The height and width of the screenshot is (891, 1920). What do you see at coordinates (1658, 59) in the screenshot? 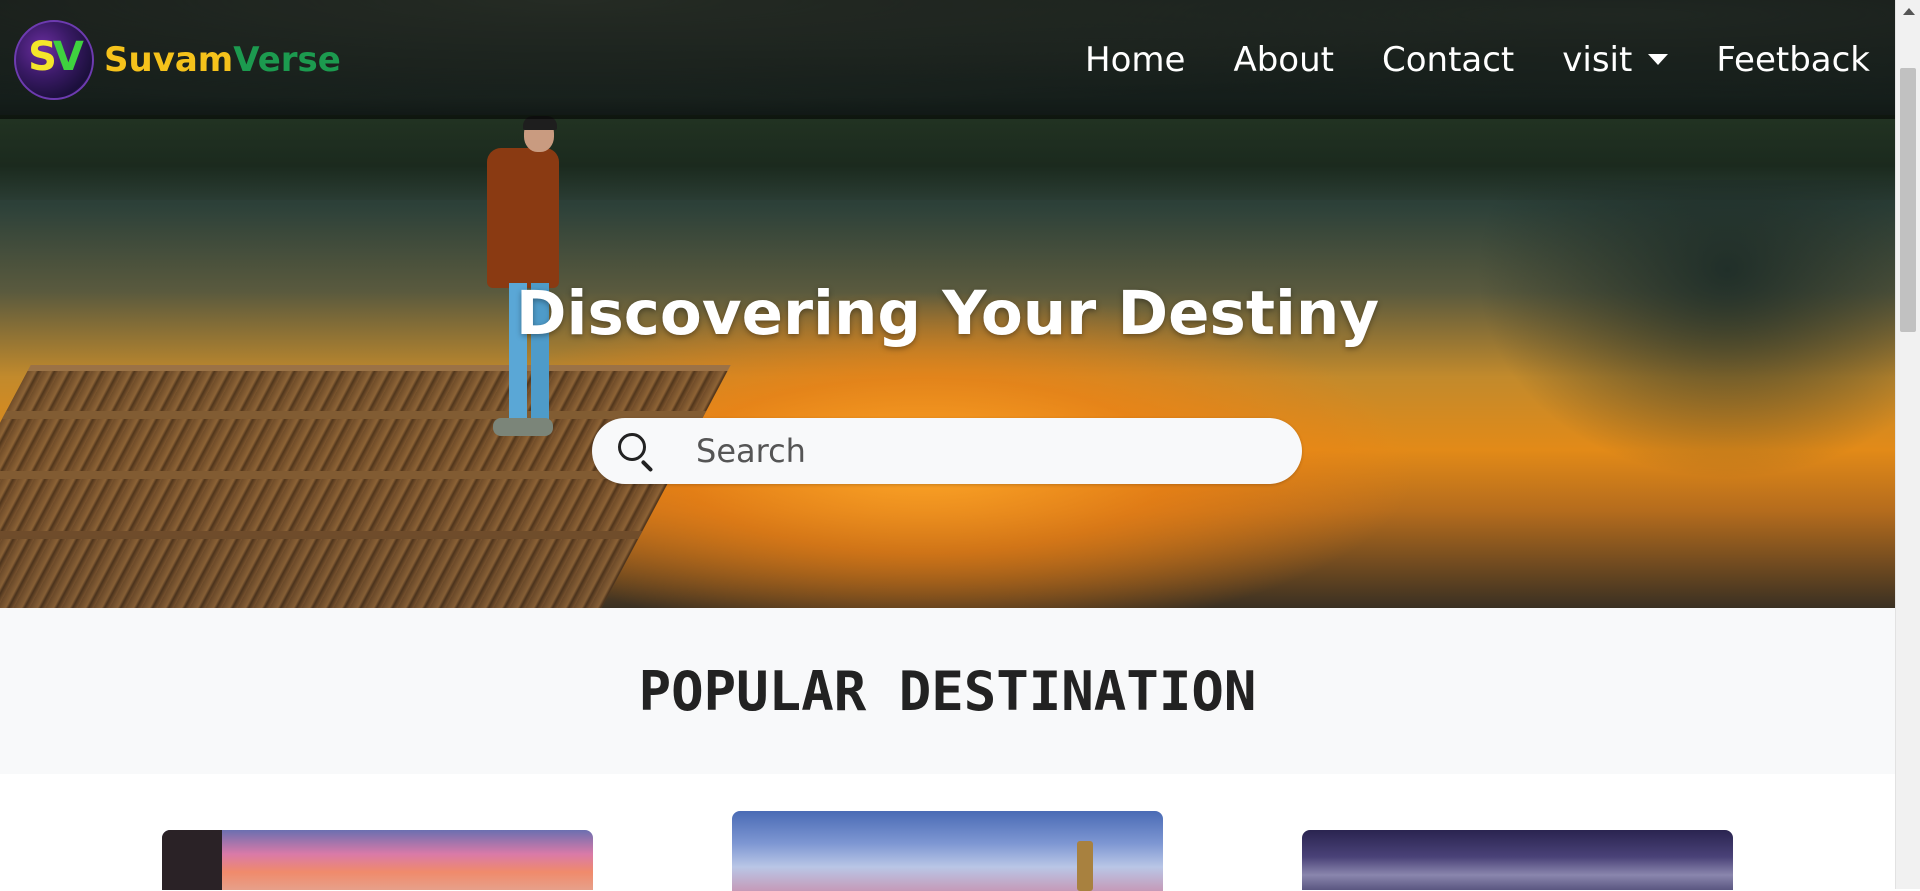
I see `caret-down-icon` at bounding box center [1658, 59].